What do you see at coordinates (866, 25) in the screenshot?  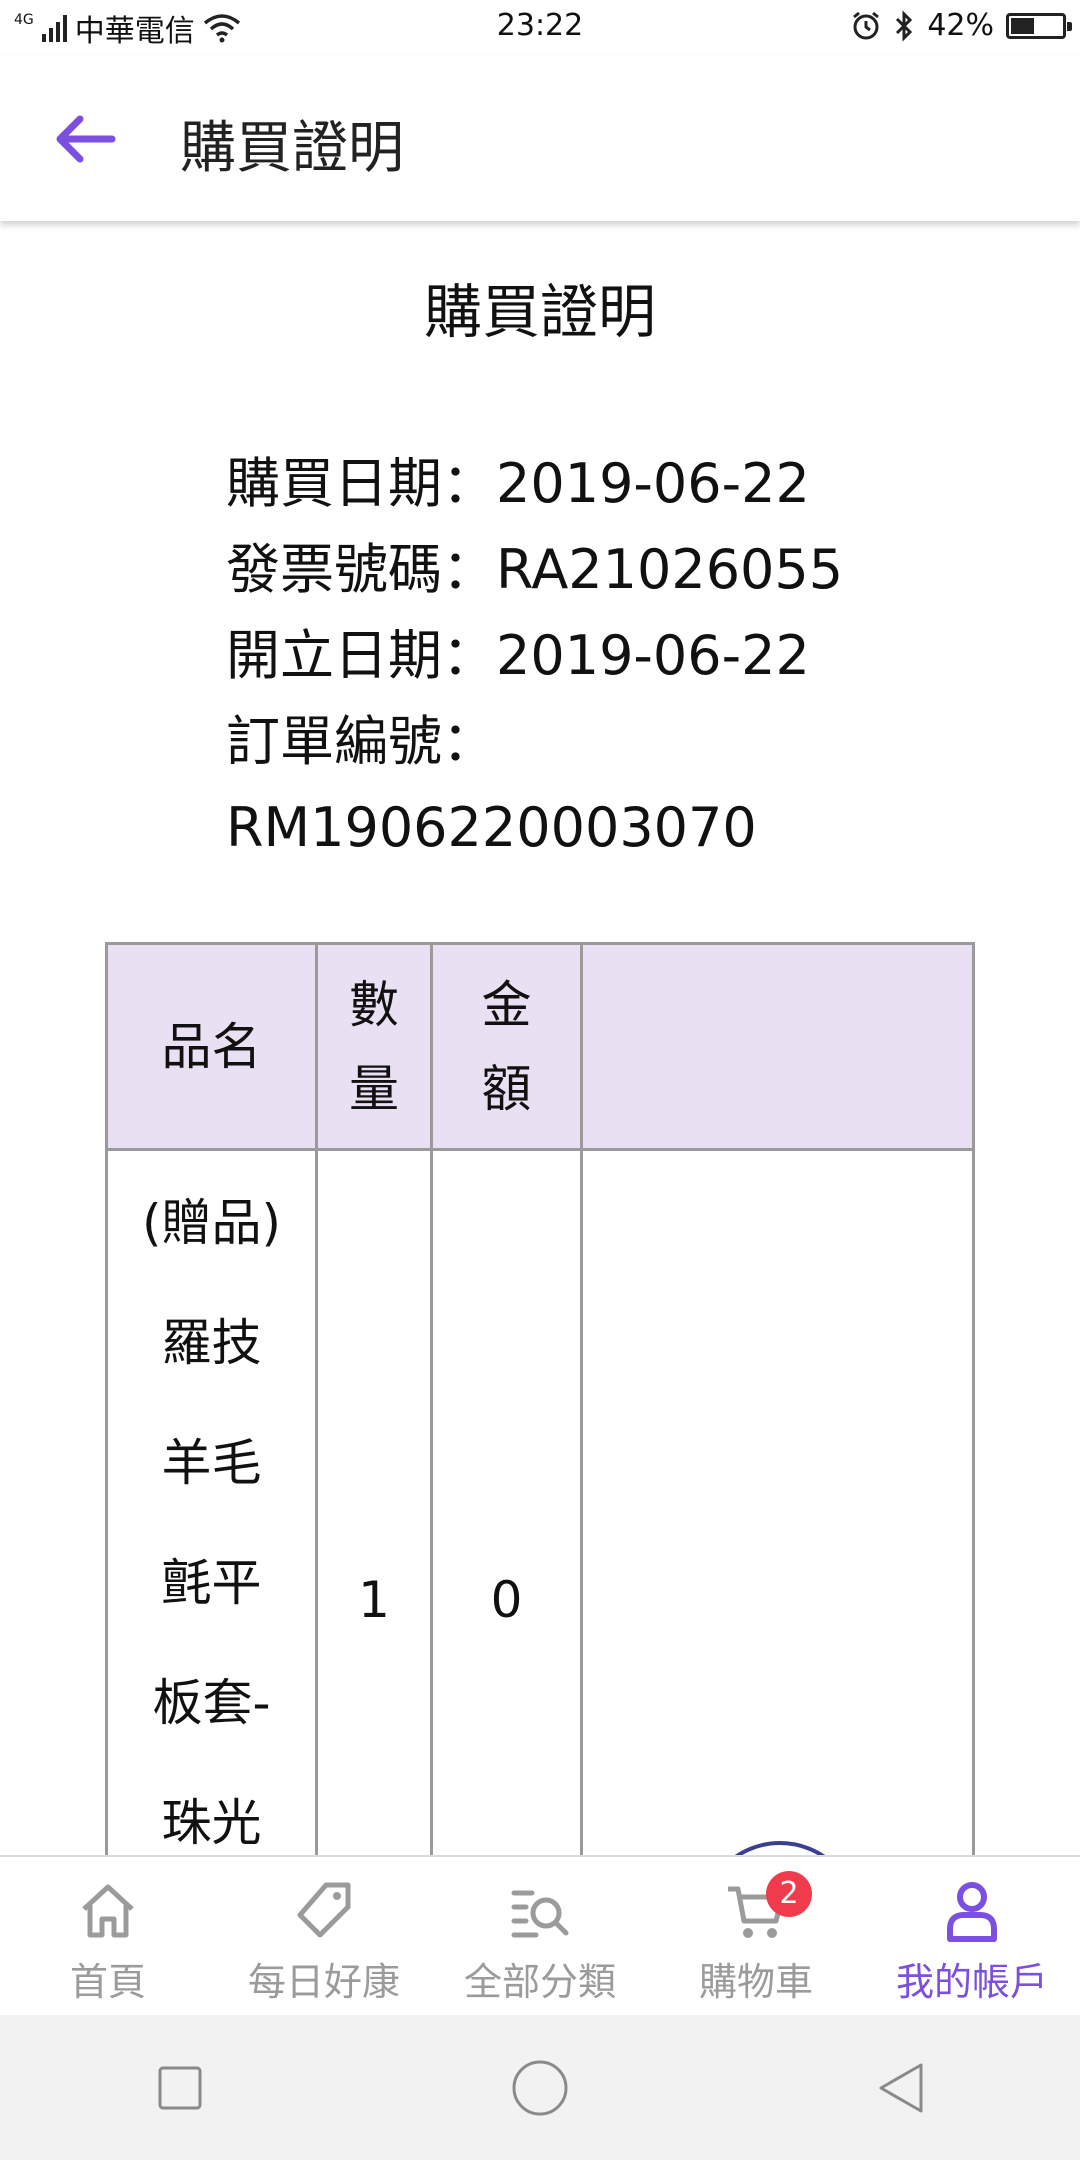 I see `alarm-icon` at bounding box center [866, 25].